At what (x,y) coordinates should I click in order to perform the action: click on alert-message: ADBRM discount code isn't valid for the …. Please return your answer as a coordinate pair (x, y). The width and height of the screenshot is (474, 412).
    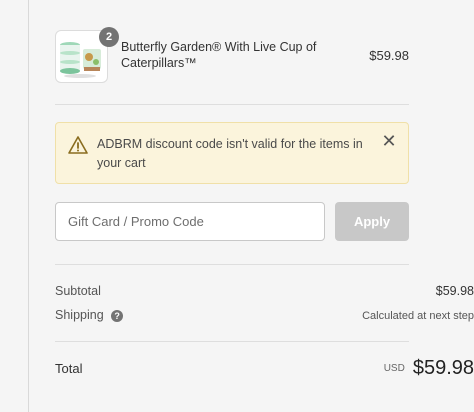
    Looking at the image, I should click on (230, 153).